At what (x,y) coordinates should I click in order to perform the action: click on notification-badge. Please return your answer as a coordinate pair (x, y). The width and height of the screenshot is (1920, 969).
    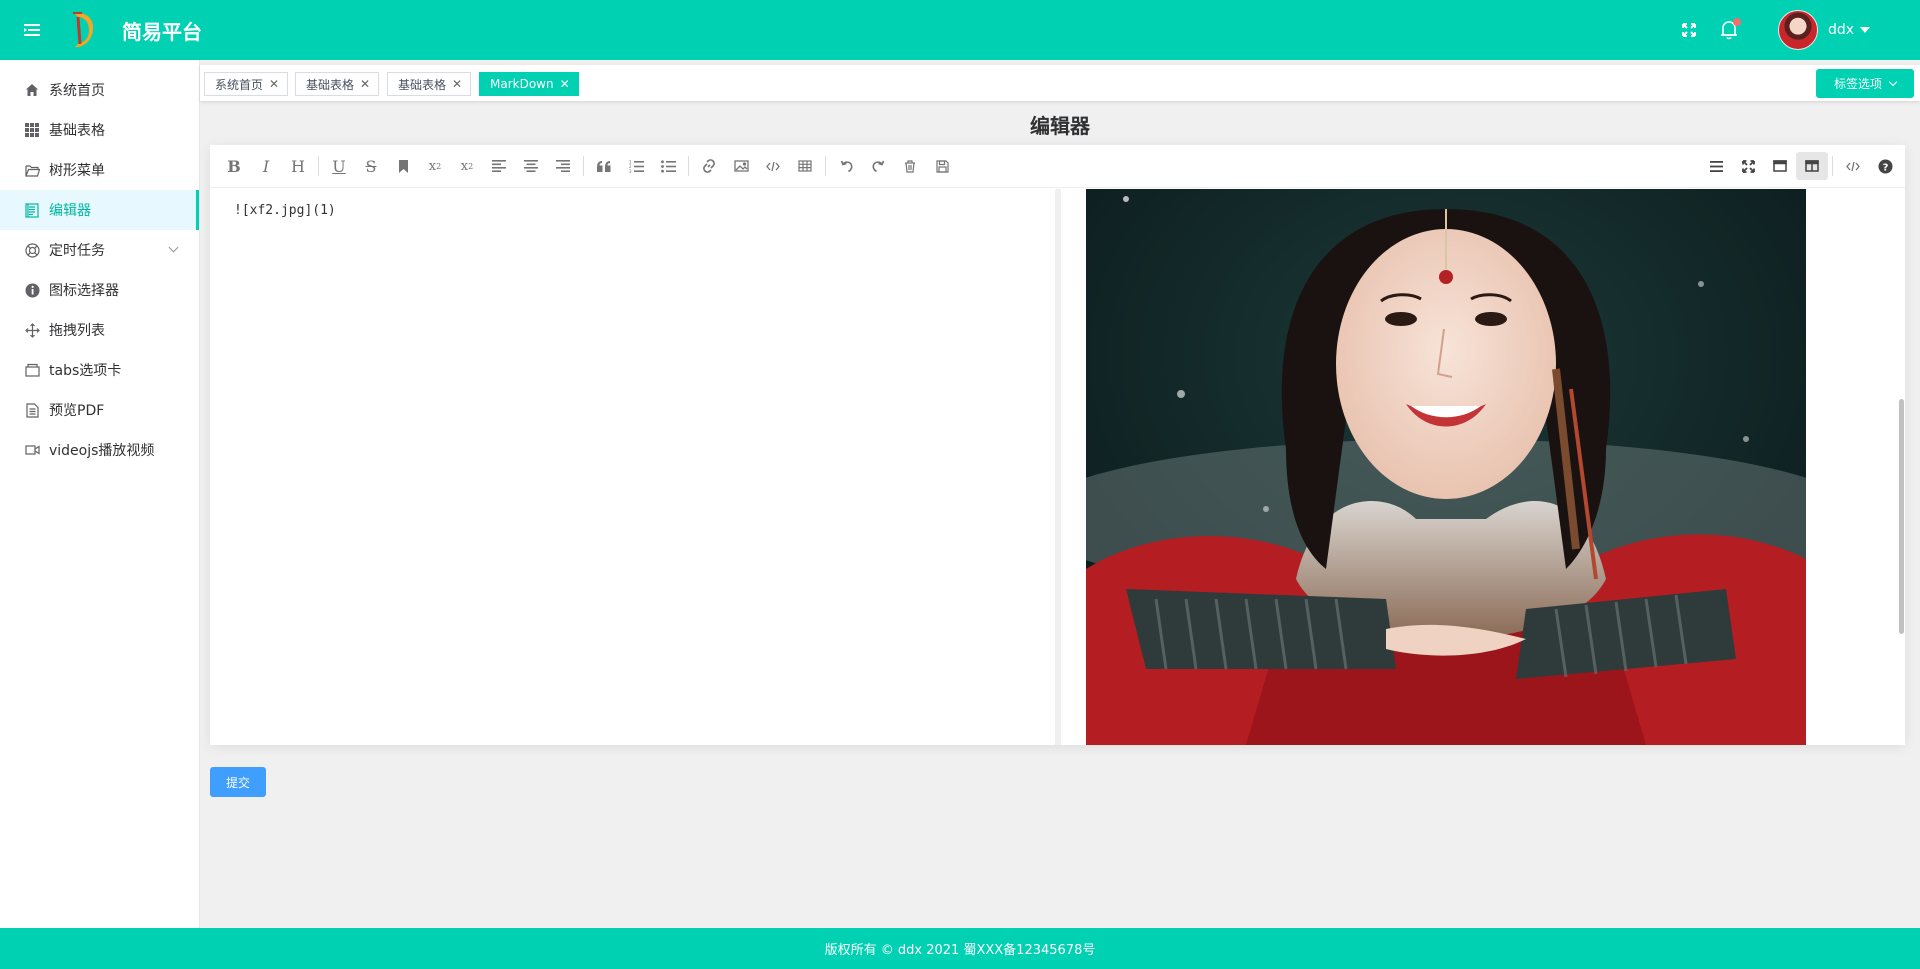
    Looking at the image, I should click on (1736, 22).